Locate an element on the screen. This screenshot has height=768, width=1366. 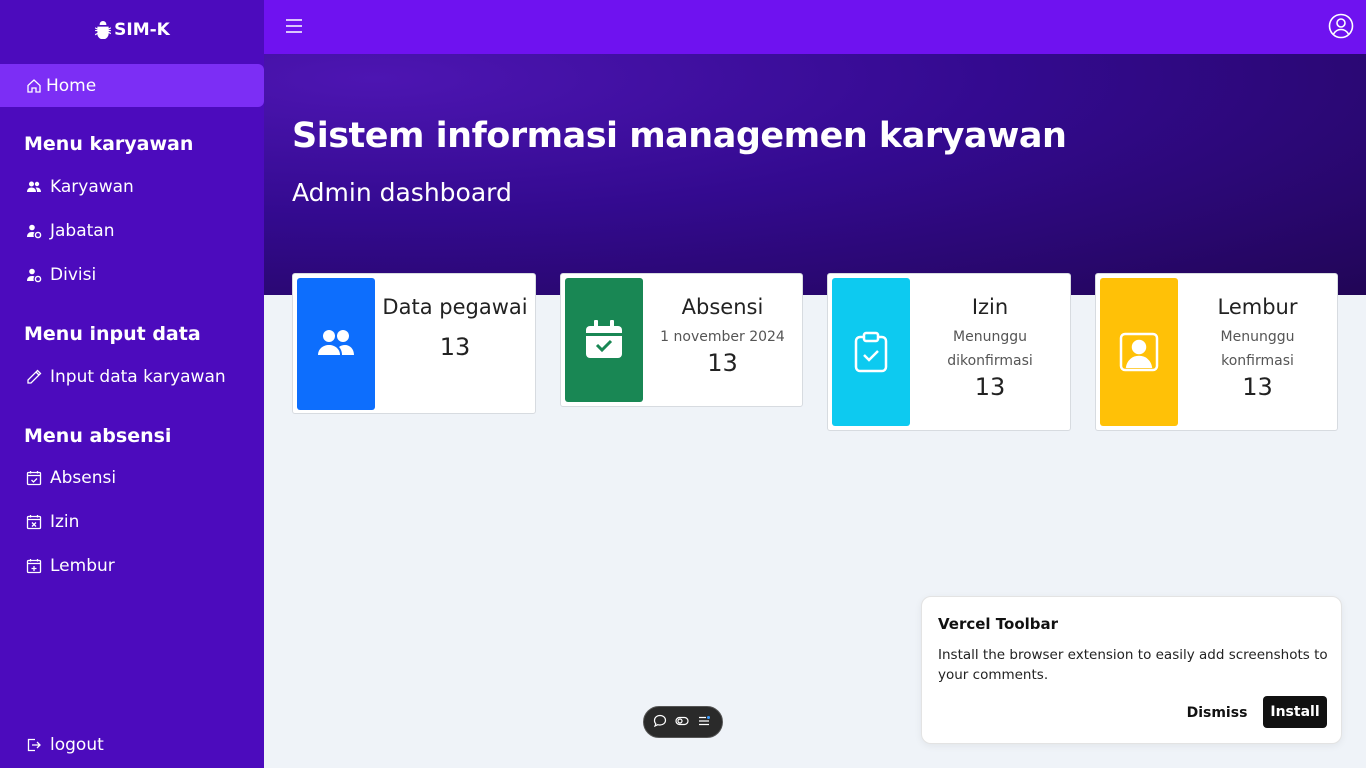
card-subtitle: 1 november 2024 is located at coordinates (722, 337).